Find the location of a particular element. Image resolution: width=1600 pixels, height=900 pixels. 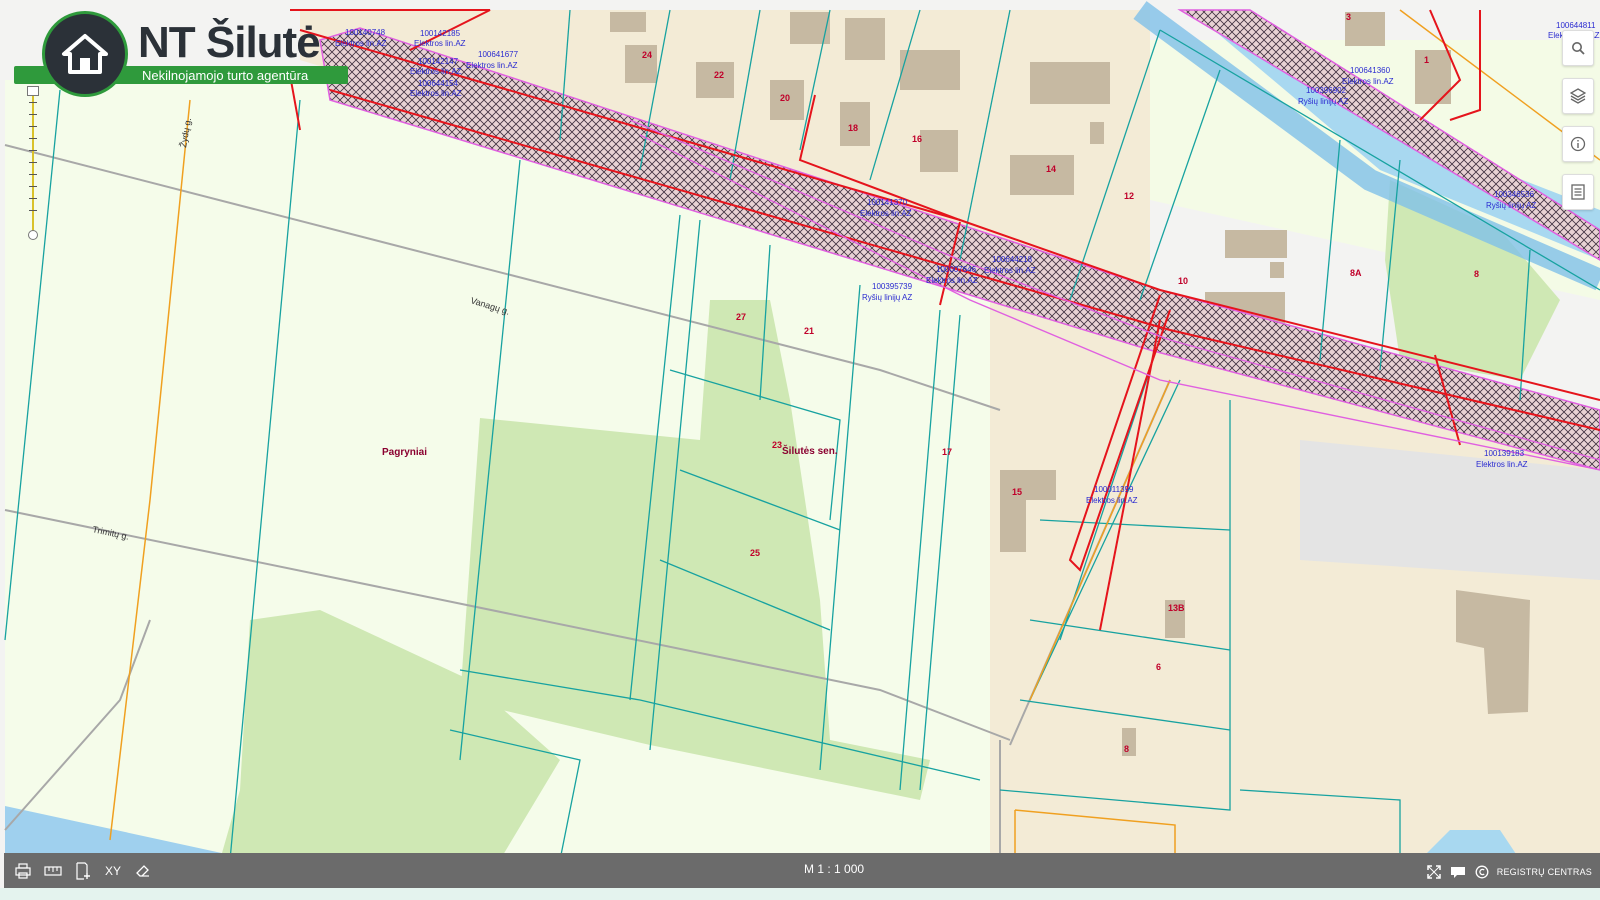

parcel-number: 18 is located at coordinates (853, 128).